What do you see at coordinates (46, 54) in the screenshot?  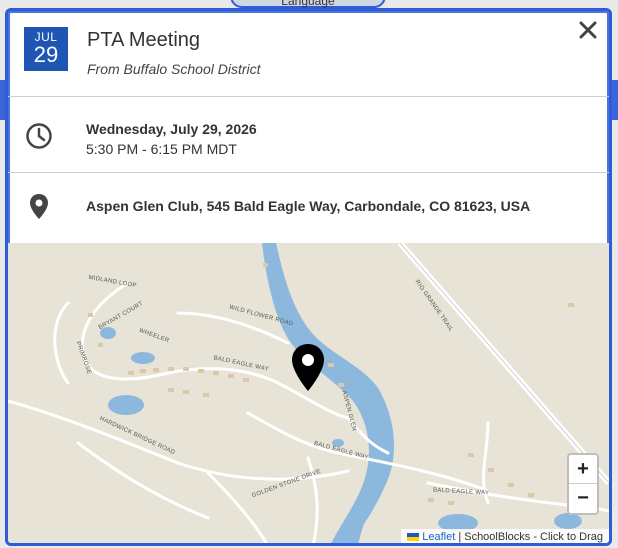 I see `date-badge-day: 29` at bounding box center [46, 54].